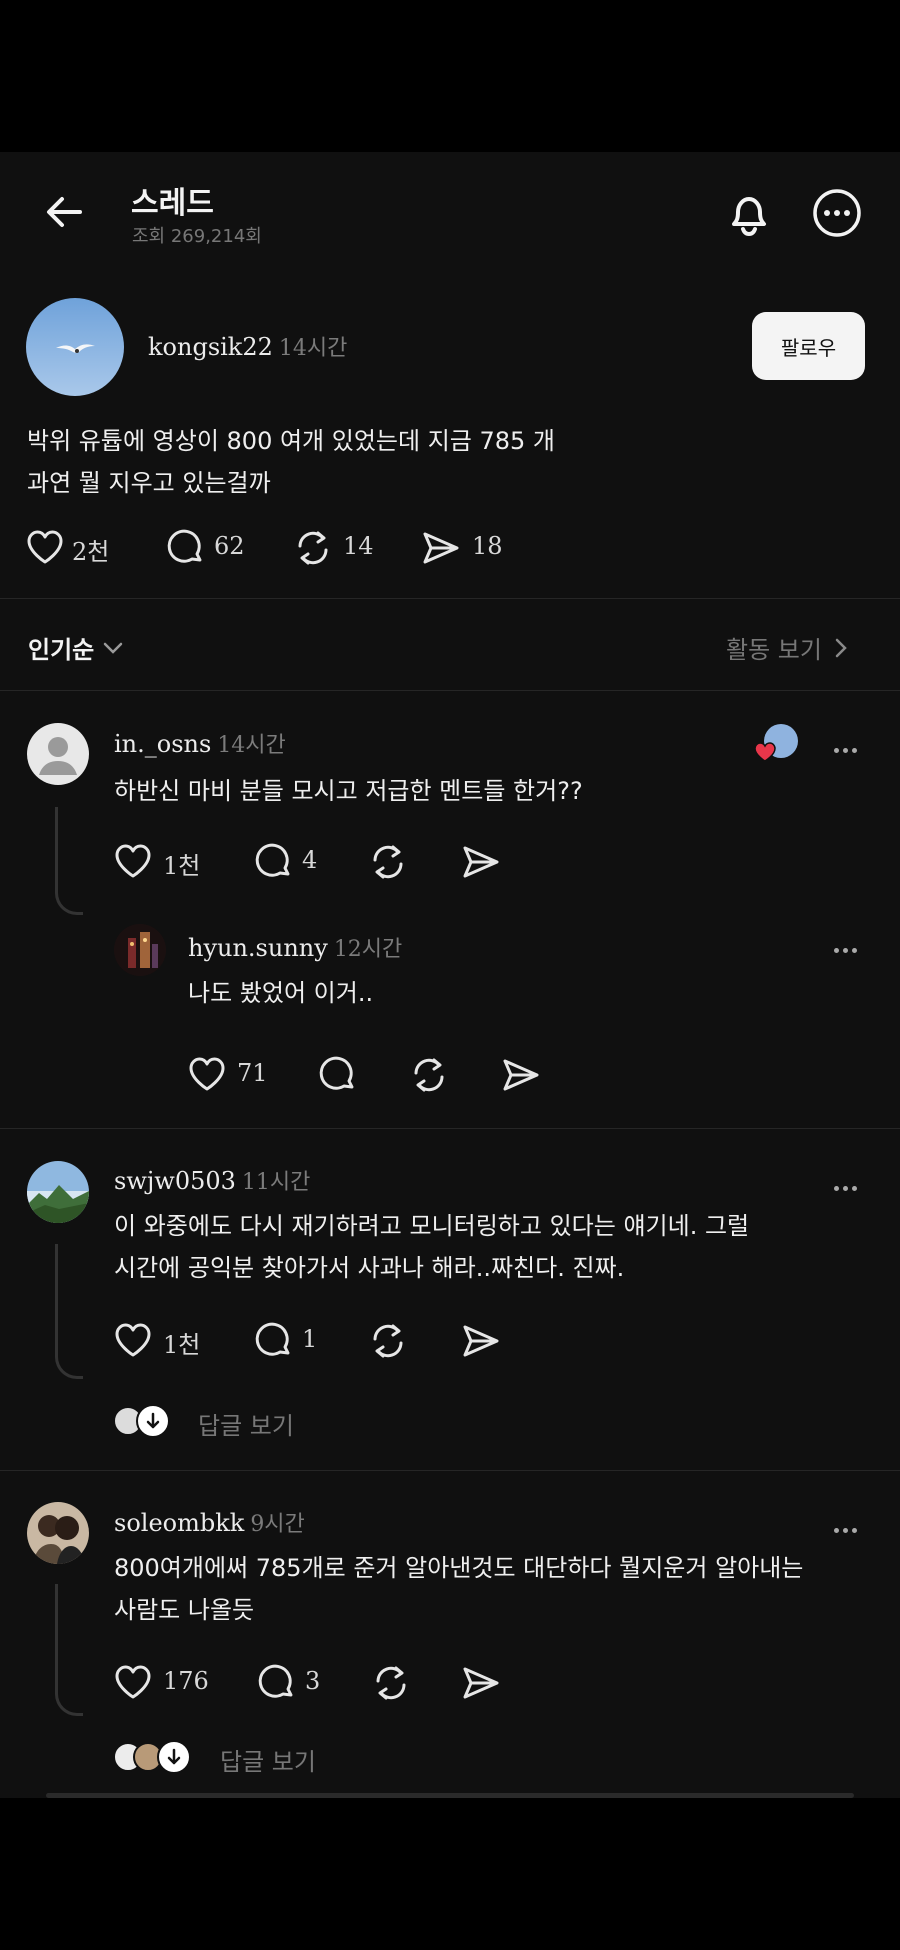 The image size is (900, 1950). I want to click on post-repost-count: 14, so click(358, 546).